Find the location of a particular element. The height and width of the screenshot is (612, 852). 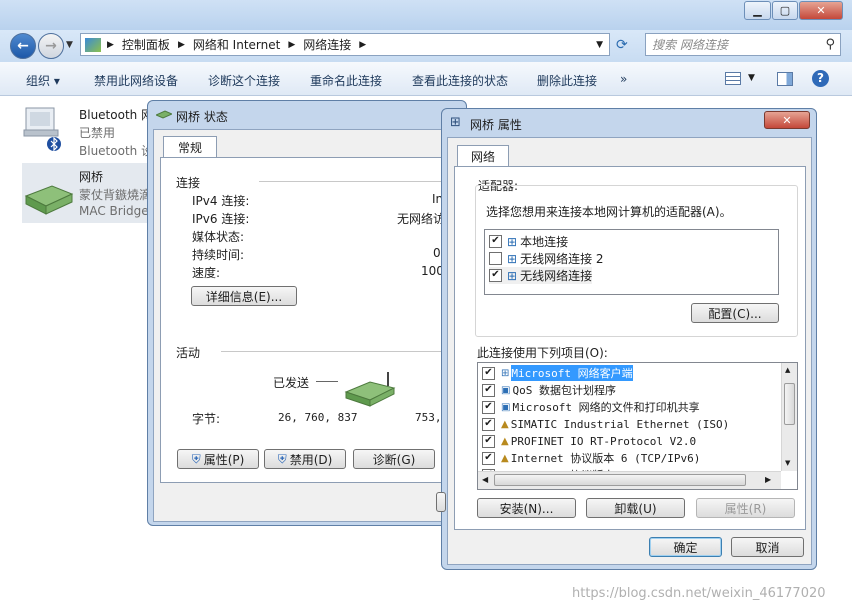

organize-button: 组织 ▾ is located at coordinates (43, 80).